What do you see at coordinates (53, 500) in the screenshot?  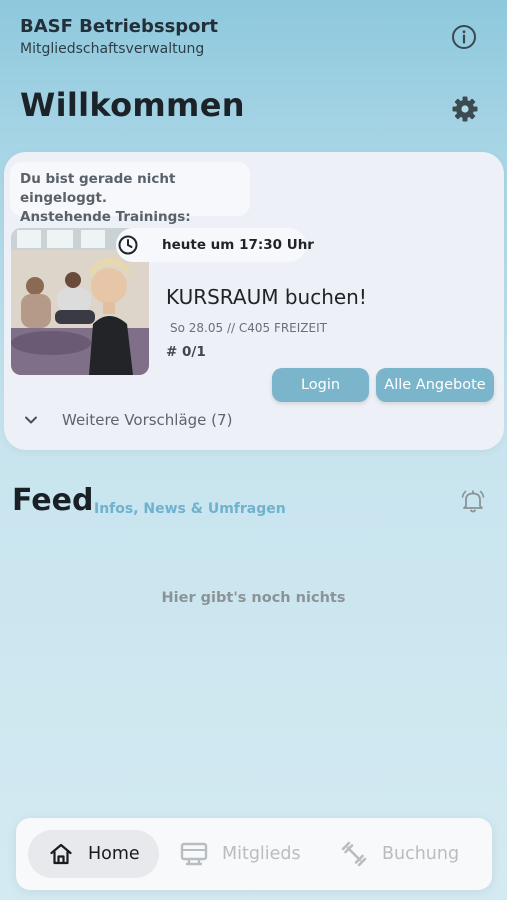 I see `feed-title: Feed` at bounding box center [53, 500].